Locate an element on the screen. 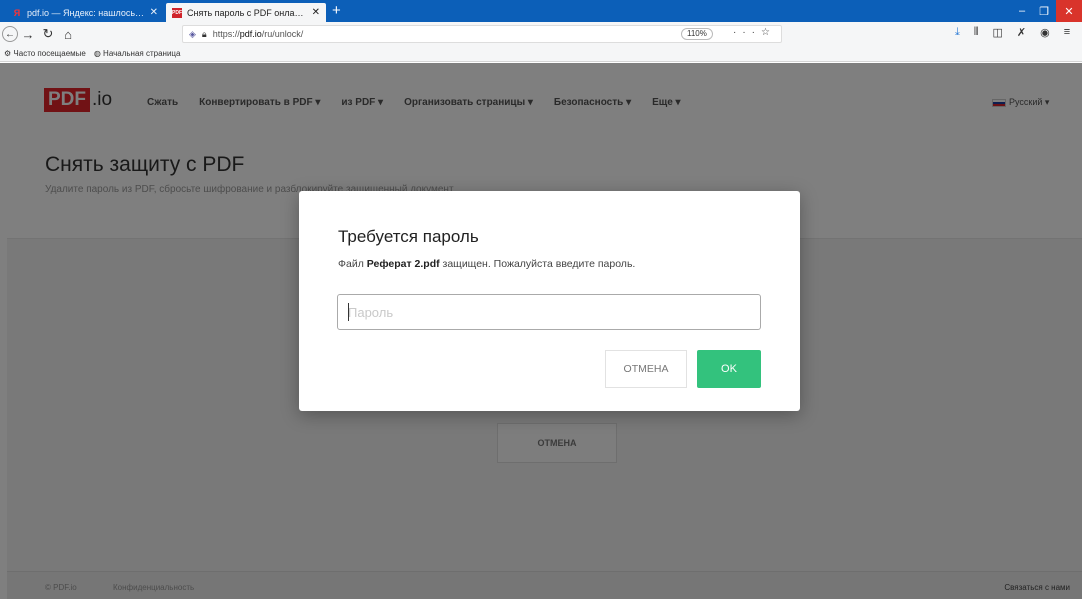 This screenshot has width=1082, height=599. url-bar: ◈ 🔒︎ https://pdf.io/ru/unlock/ 110% ···☆ is located at coordinates (482, 34).